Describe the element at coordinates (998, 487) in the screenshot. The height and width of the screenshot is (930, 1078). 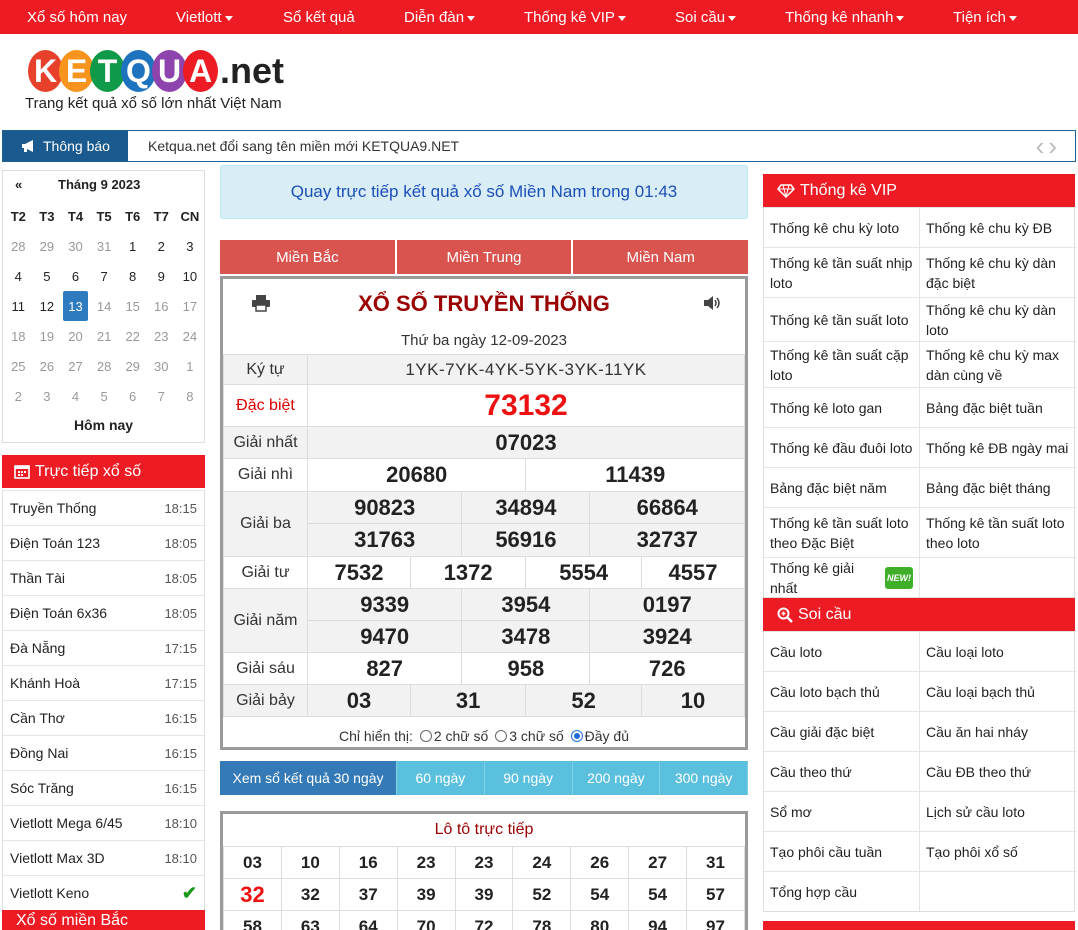
I see `vip-link: Bảng đặc biệt tháng` at that location.